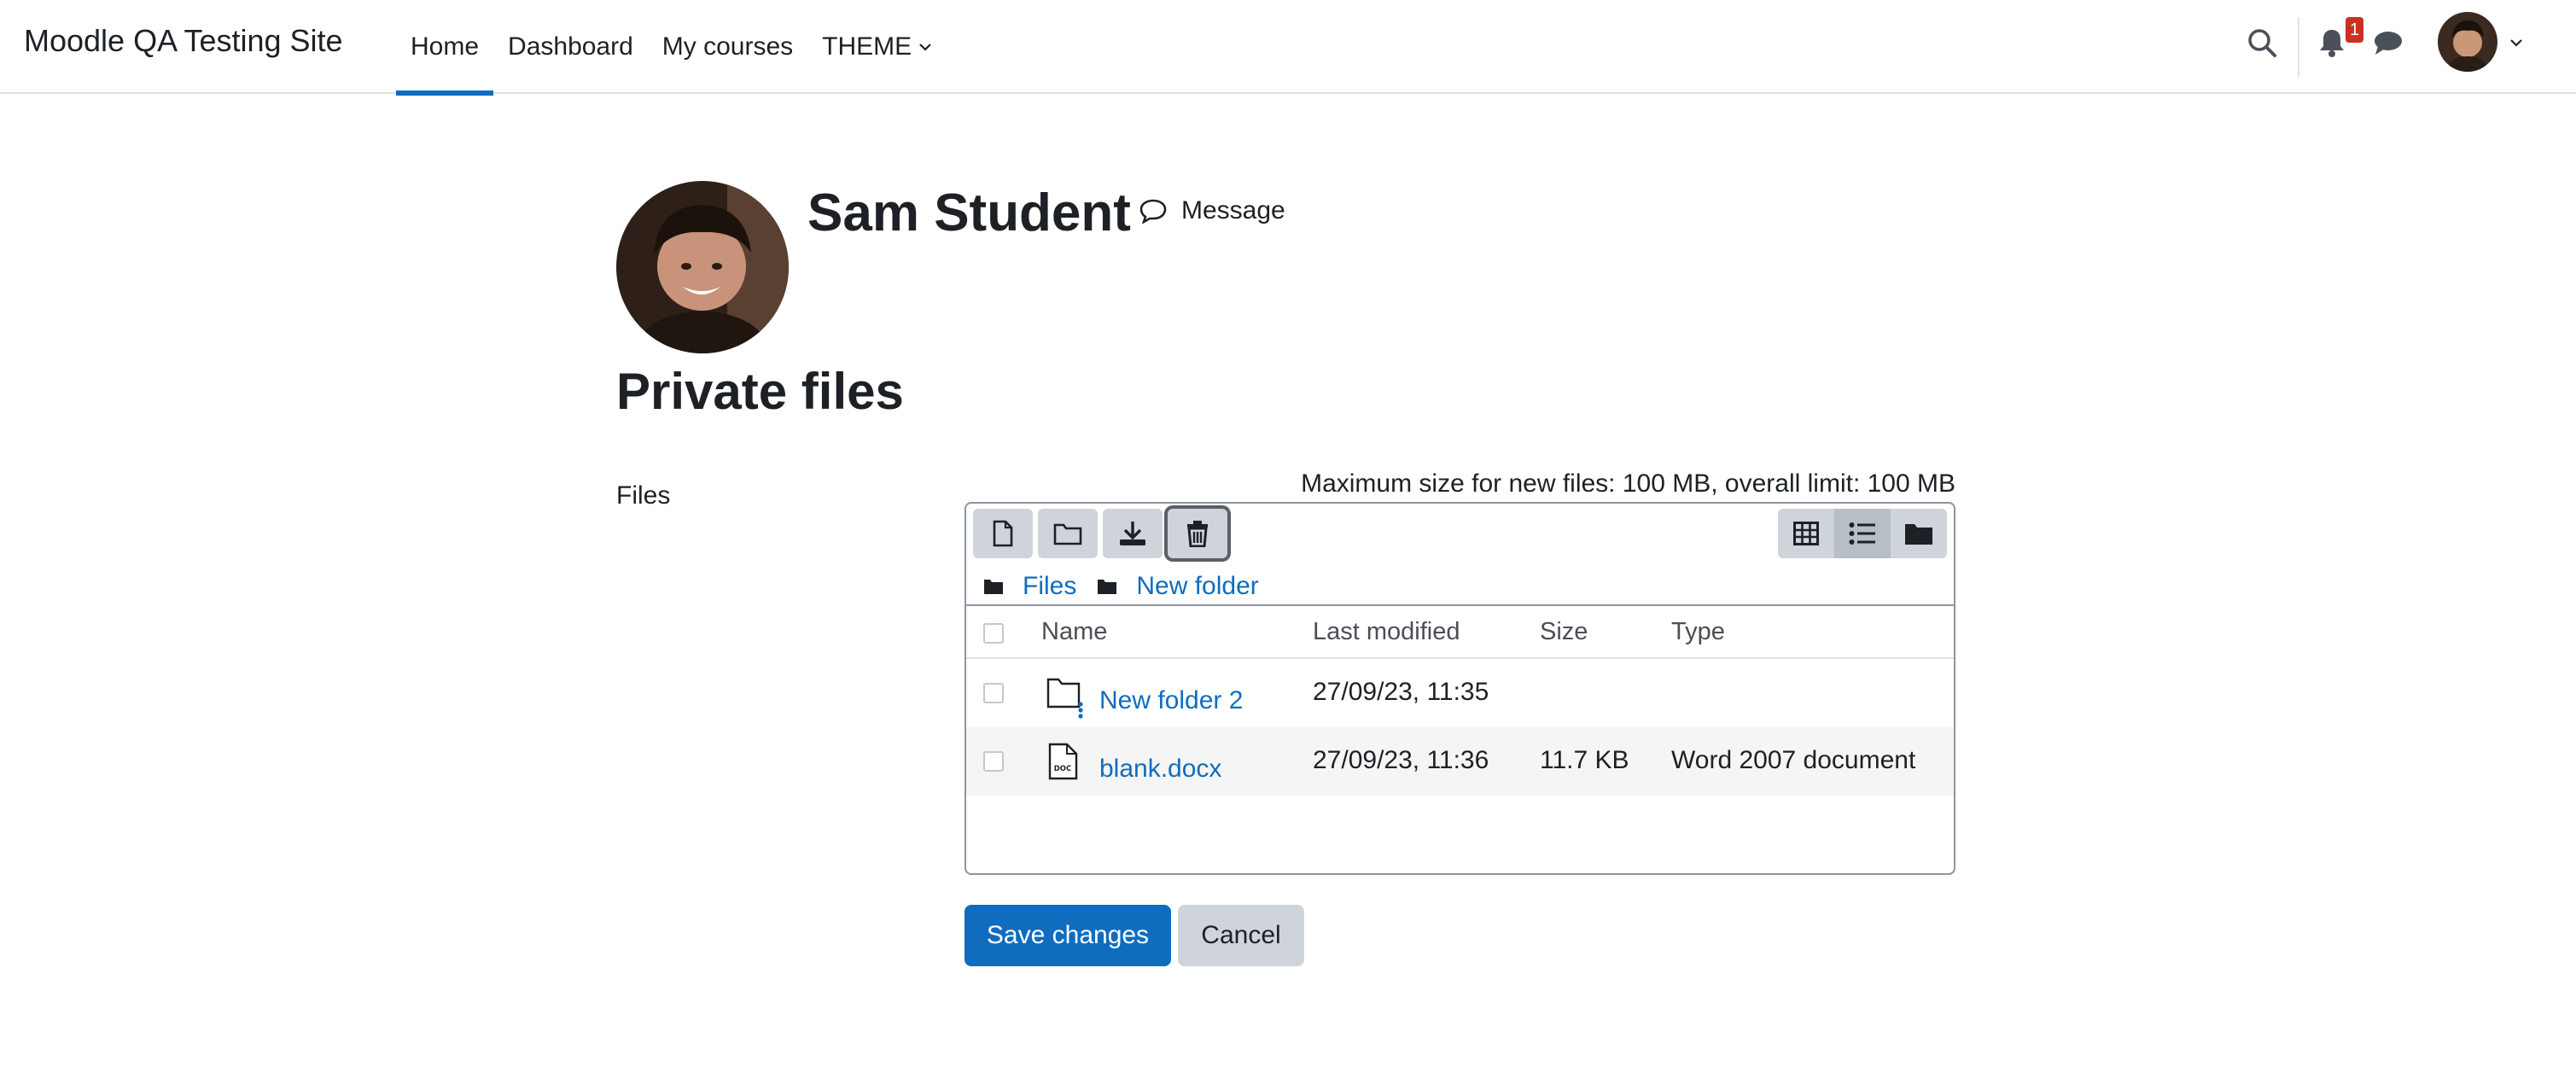 The image size is (2576, 1067). Describe the element at coordinates (1153, 211) in the screenshot. I see `speech-bubble-icon` at that location.